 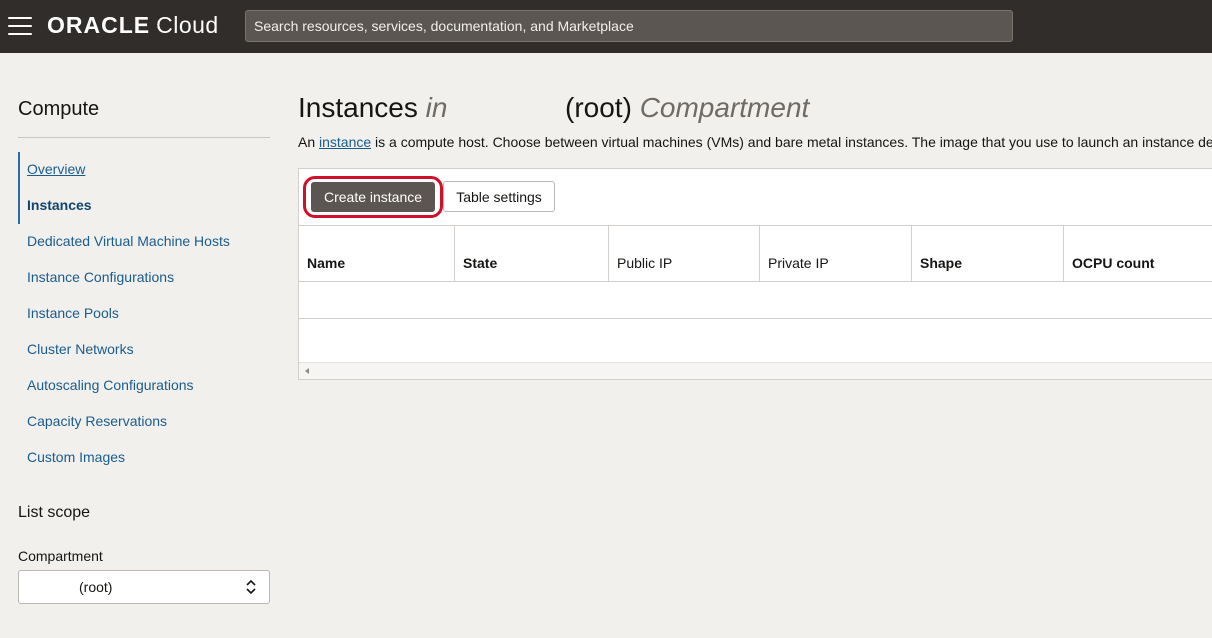 What do you see at coordinates (988, 253) in the screenshot?
I see `column-header-shape: Shape` at bounding box center [988, 253].